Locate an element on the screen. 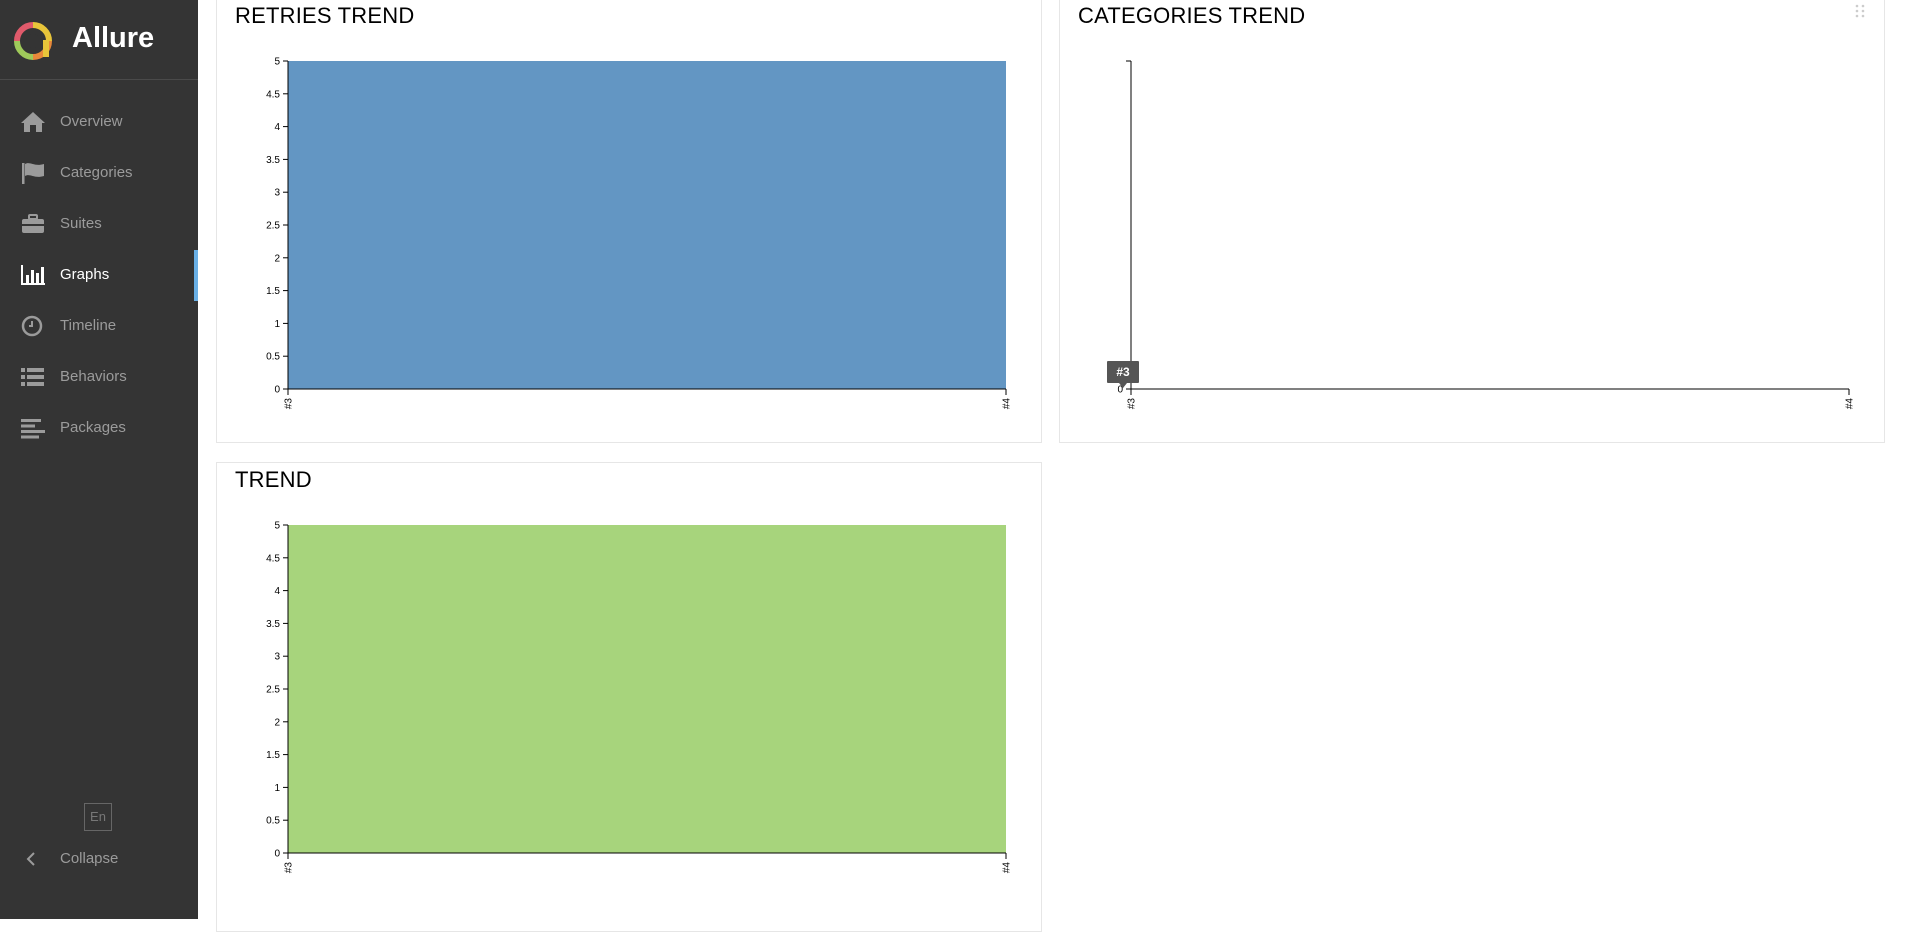  sidebar-item-packages: Packages is located at coordinates (99, 428).